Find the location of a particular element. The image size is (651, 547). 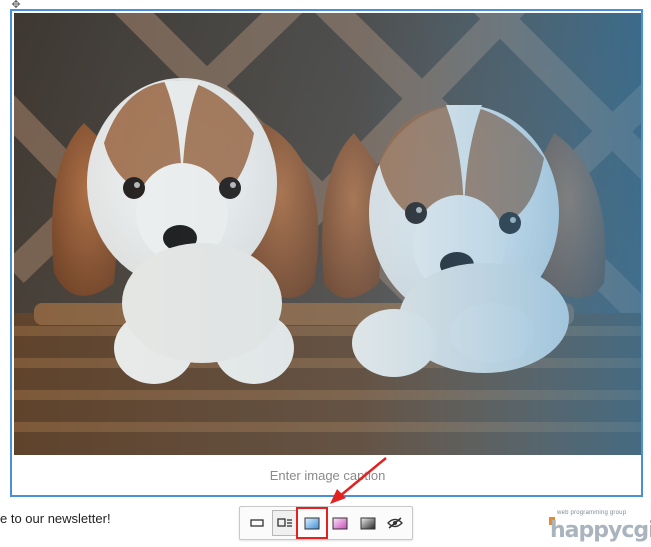

no-filter-icon is located at coordinates (395, 523).